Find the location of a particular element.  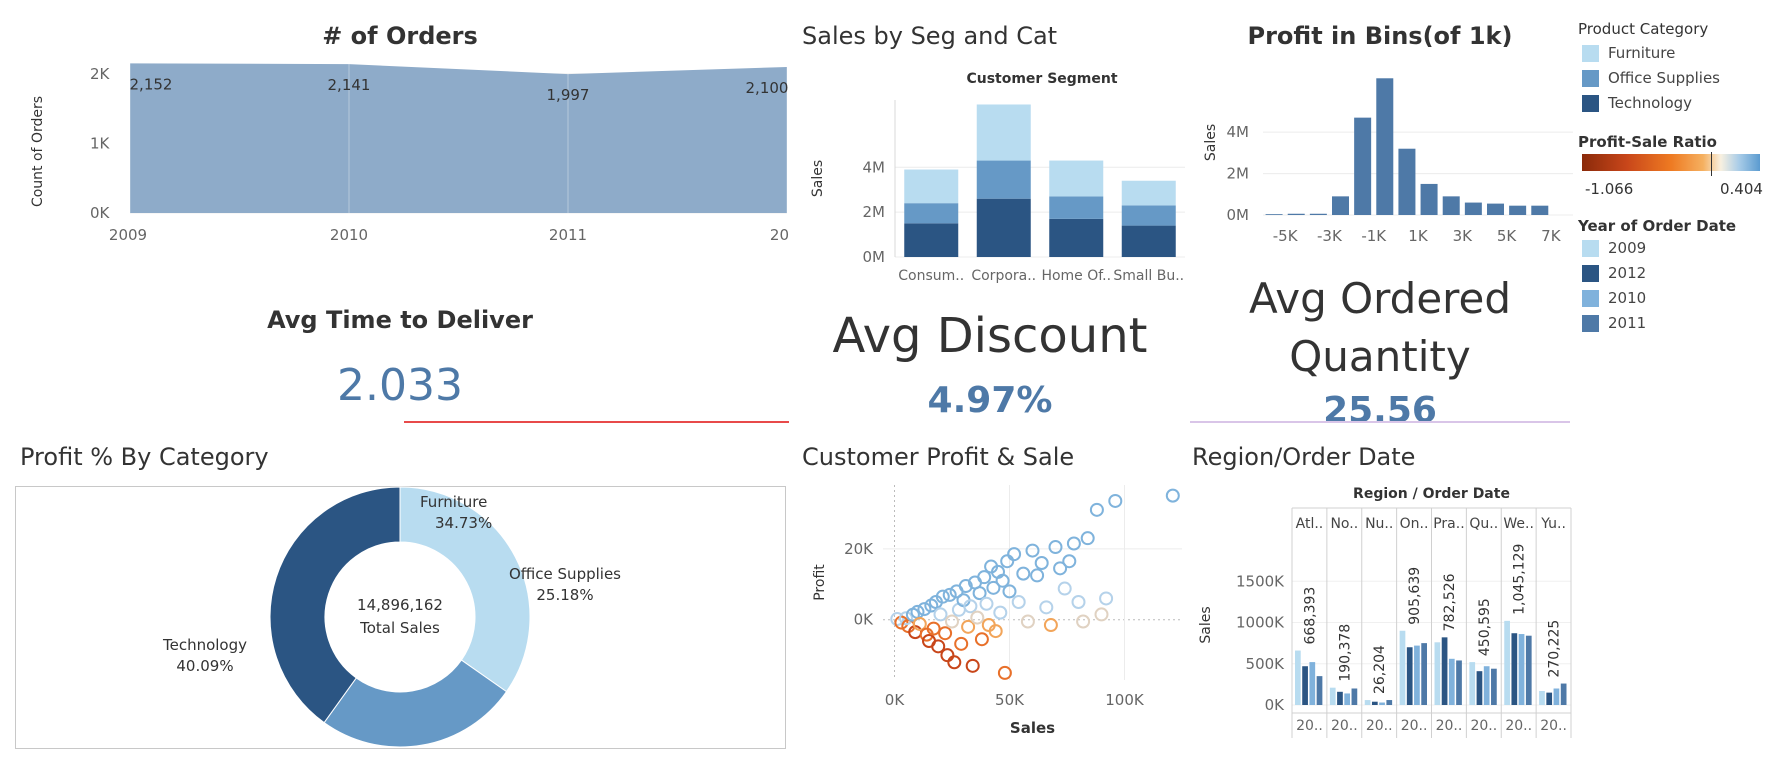

x-tick-label: 50K is located at coordinates (1010, 700).